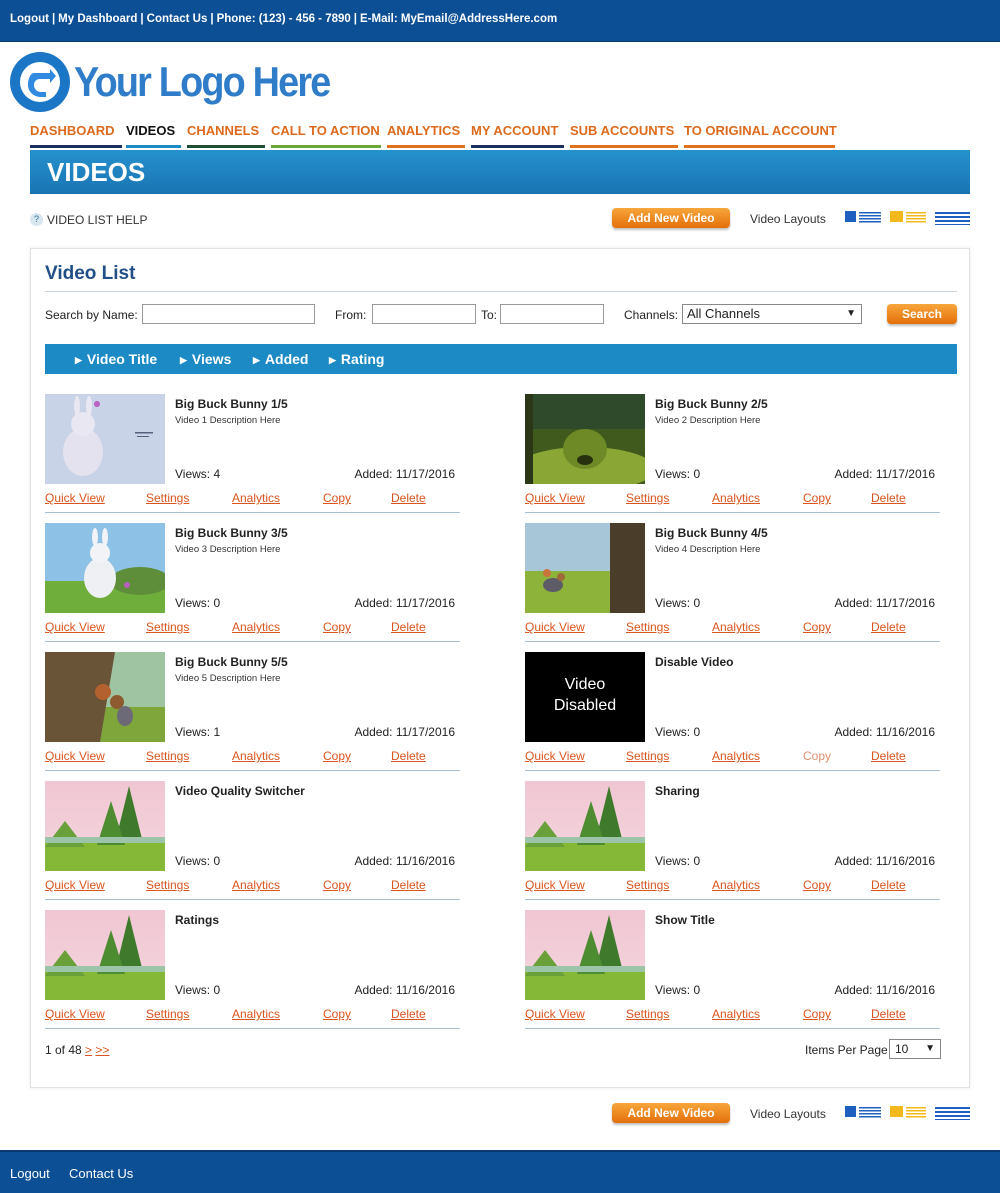  I want to click on sort-views: ▶ Views, so click(205, 359).